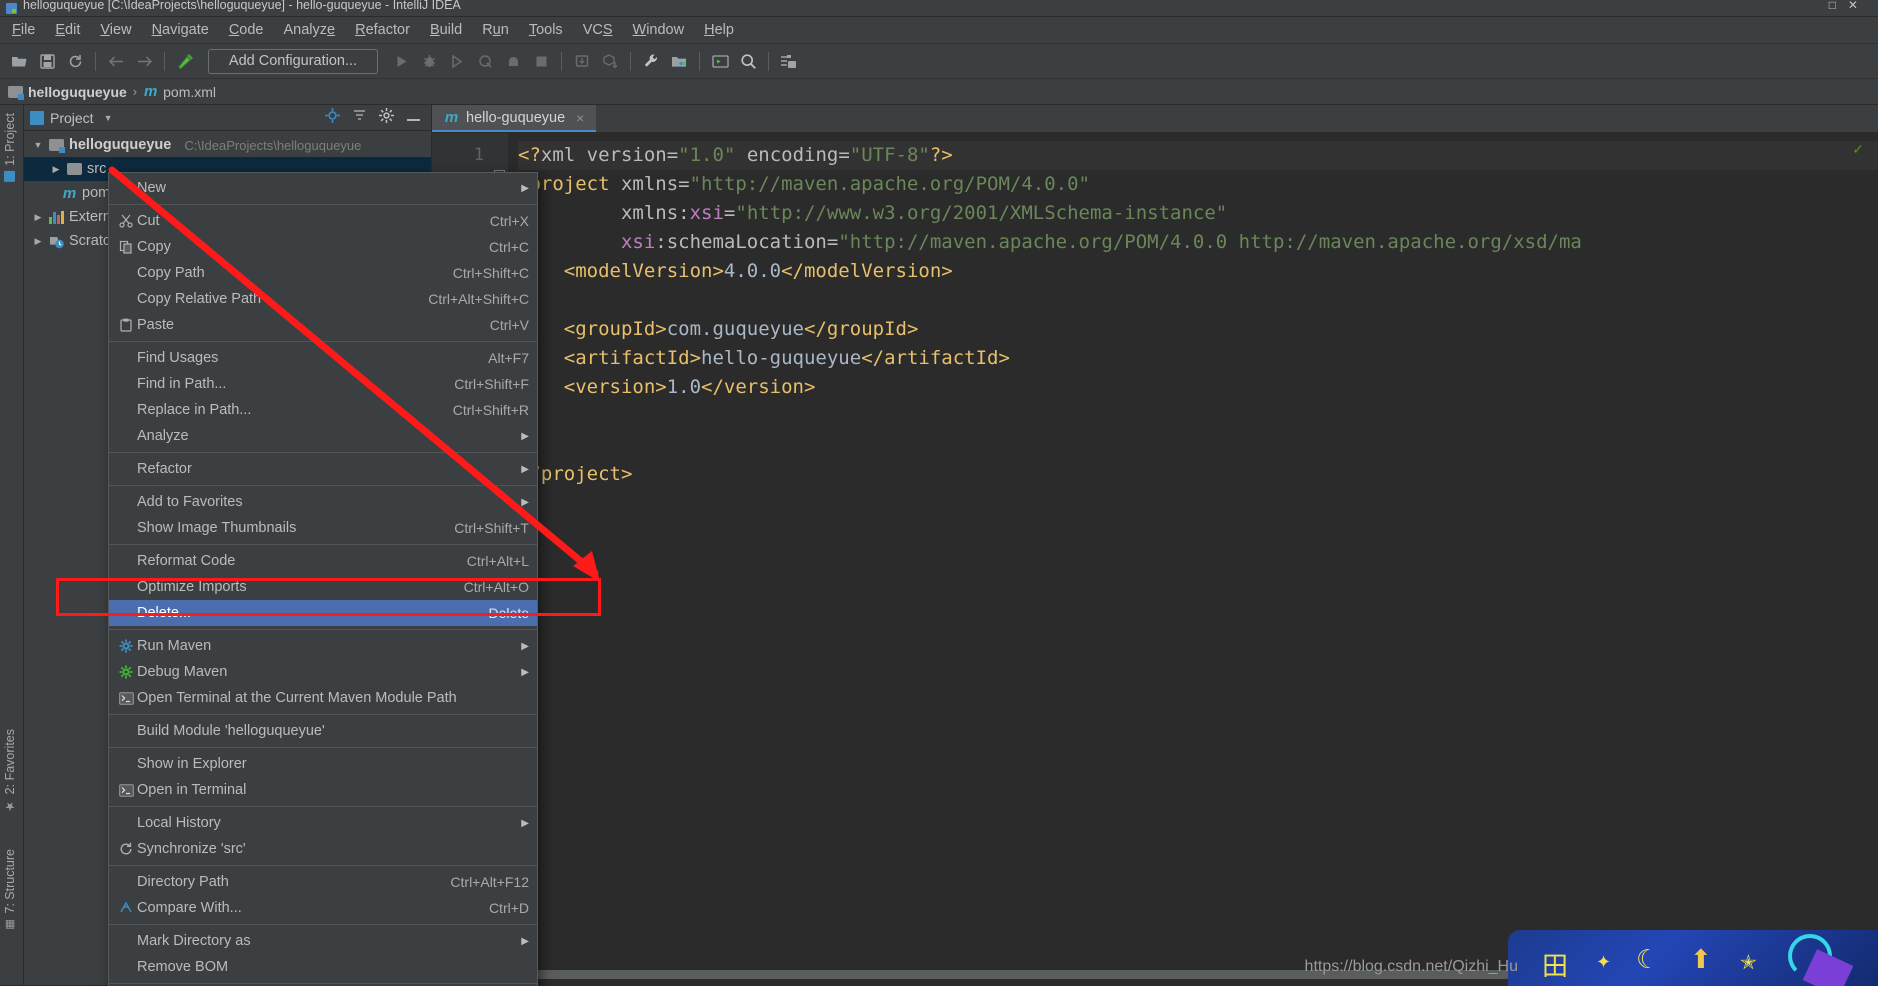 The width and height of the screenshot is (1878, 986). I want to click on sidebar-item-structure: ▦ 7: Structure, so click(10, 890).